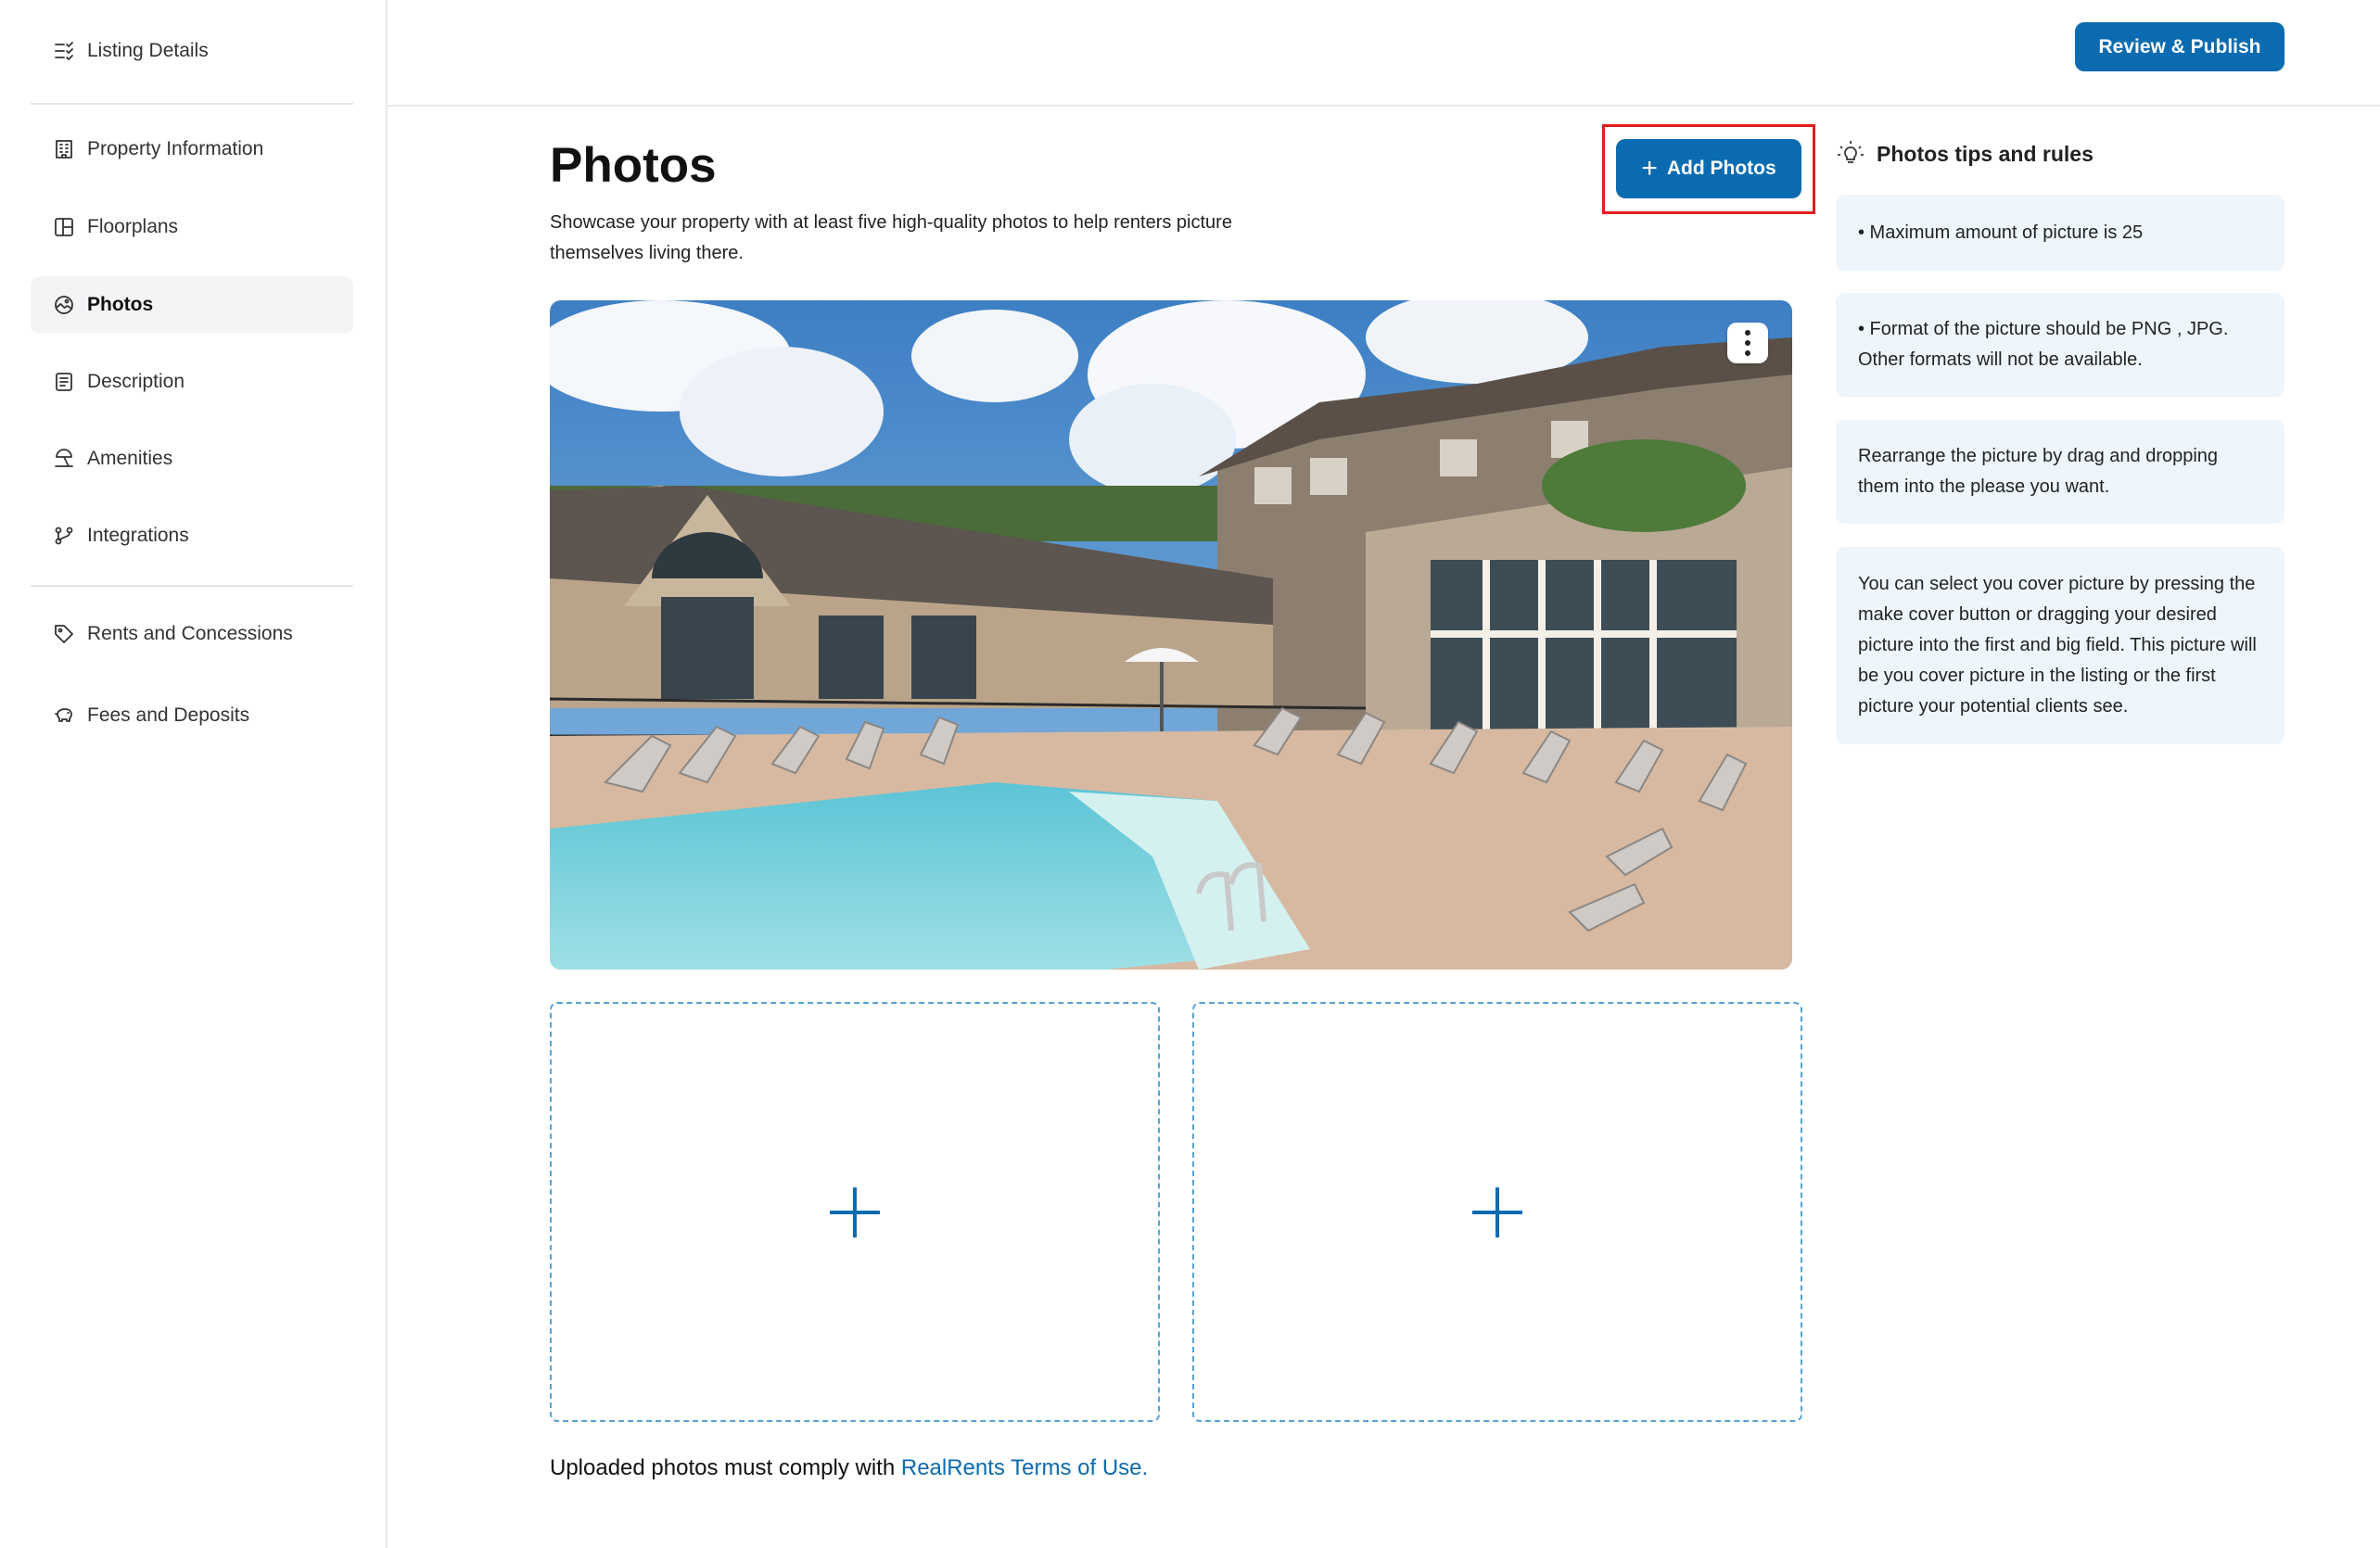 The width and height of the screenshot is (2380, 1548). I want to click on sidebar-item-label: Integrations, so click(138, 535).